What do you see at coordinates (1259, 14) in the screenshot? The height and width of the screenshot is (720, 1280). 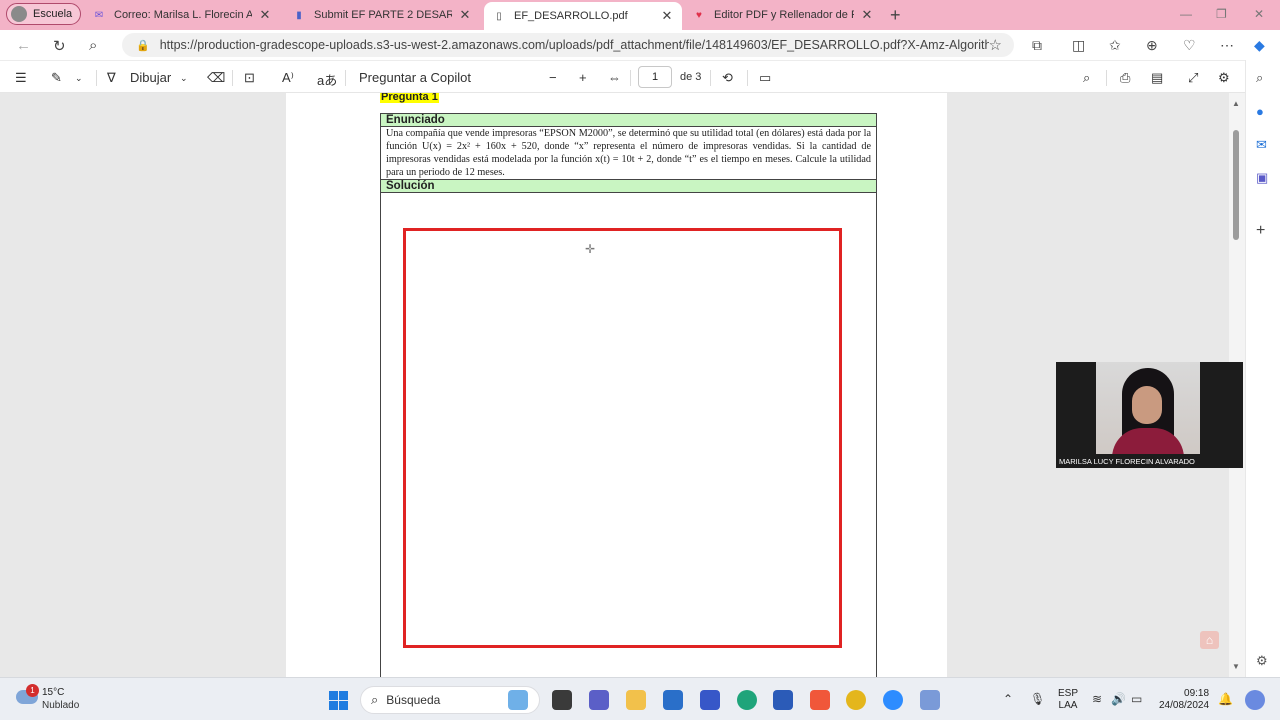 I see `close-window-icon: ✕` at bounding box center [1259, 14].